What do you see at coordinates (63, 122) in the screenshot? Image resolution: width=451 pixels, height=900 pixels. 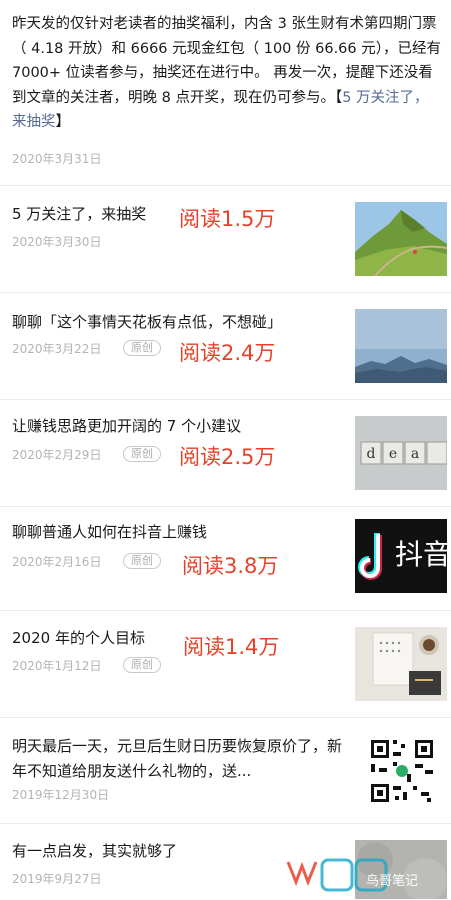 I see `post-close-bracket: 】` at bounding box center [63, 122].